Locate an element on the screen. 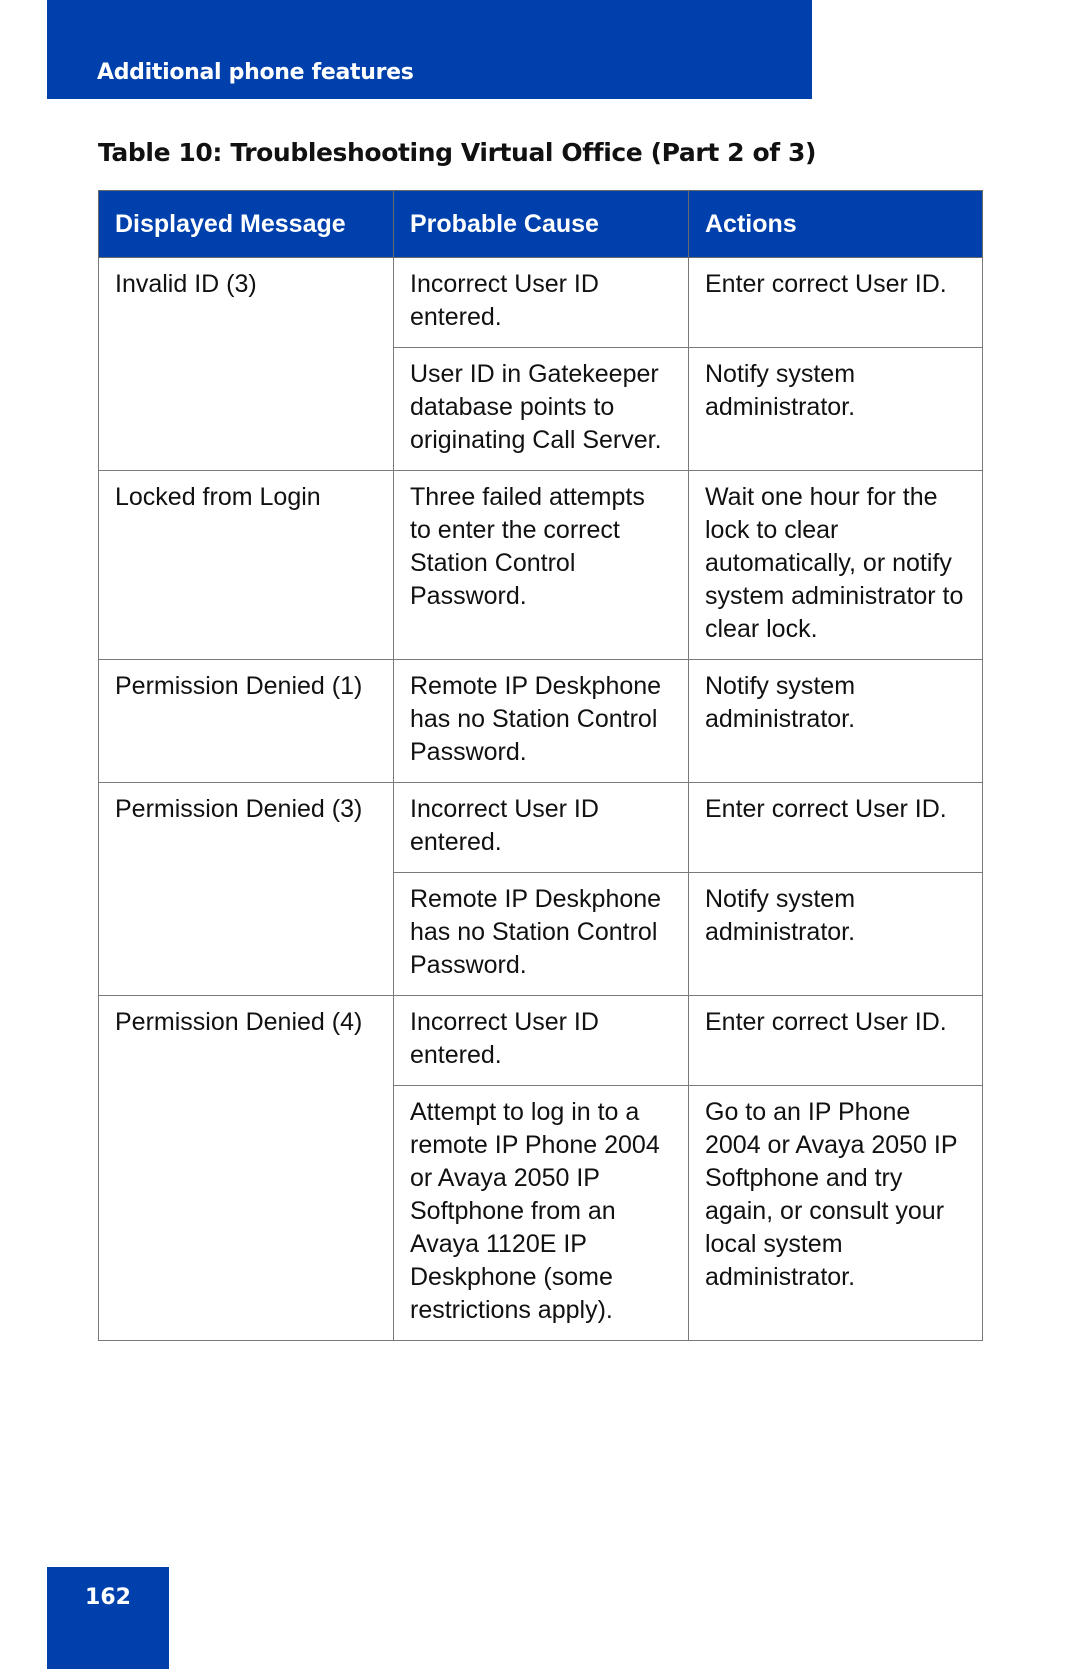 This screenshot has width=1080, height=1669. displayed-message-cell: Permission Denied (4) is located at coordinates (246, 1168).